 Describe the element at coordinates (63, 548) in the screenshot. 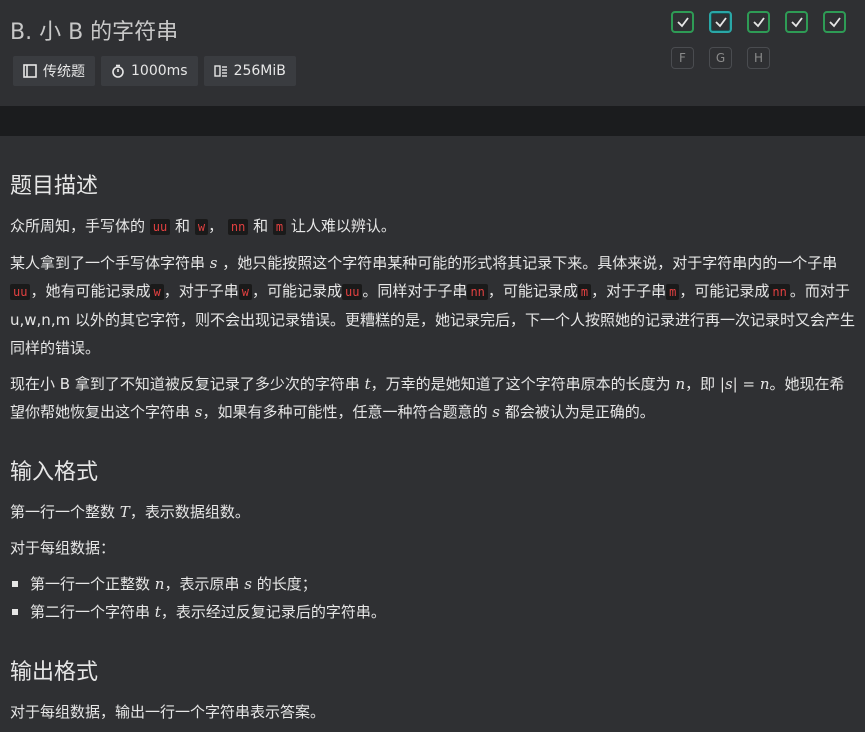

I see `input-paragraph-2: 对于每组数据：` at that location.